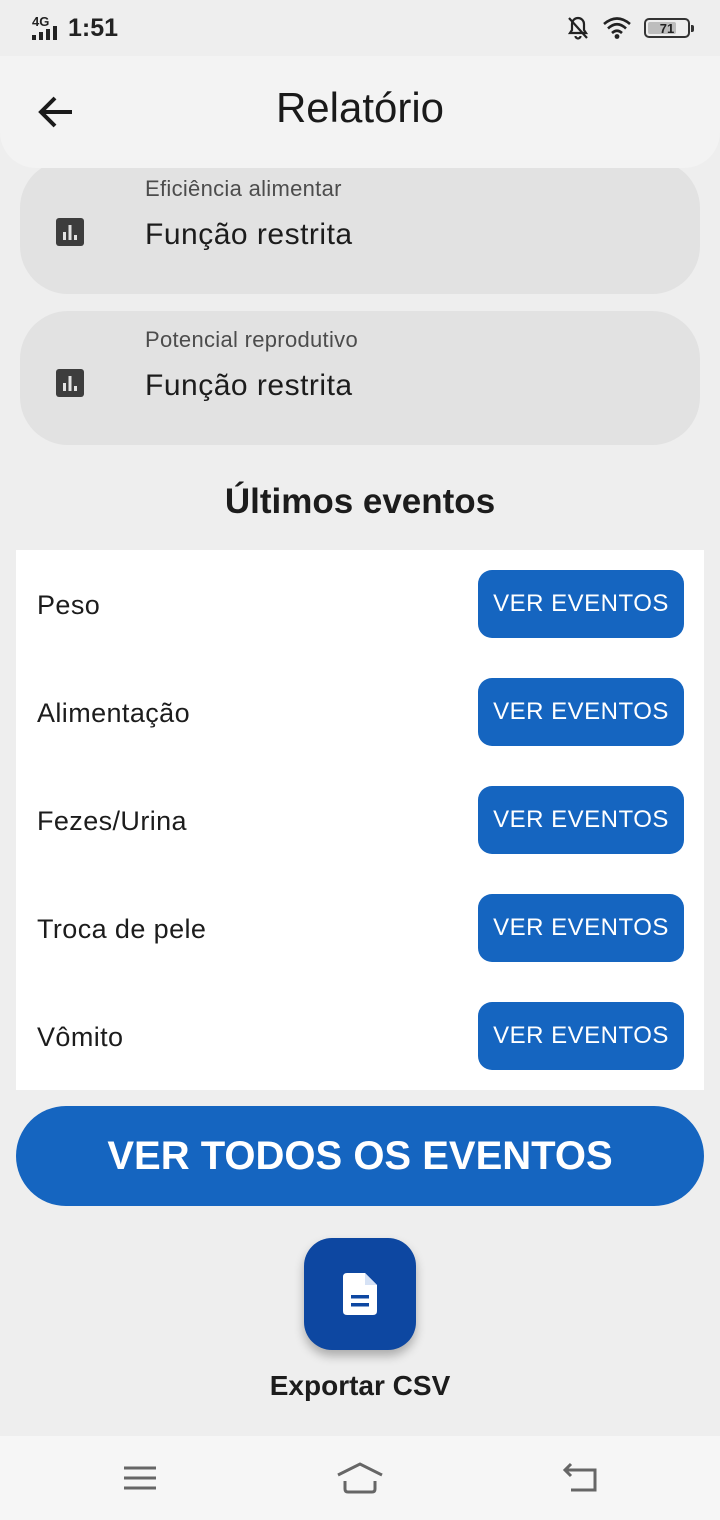 The image size is (720, 1520). I want to click on system-nav-bar, so click(360, 1478).